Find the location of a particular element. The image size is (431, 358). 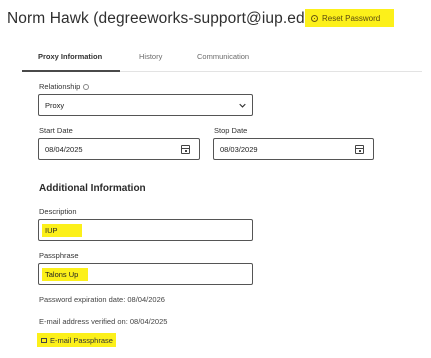

email-passphrase-button: E-mail Passphrase is located at coordinates (76, 340).